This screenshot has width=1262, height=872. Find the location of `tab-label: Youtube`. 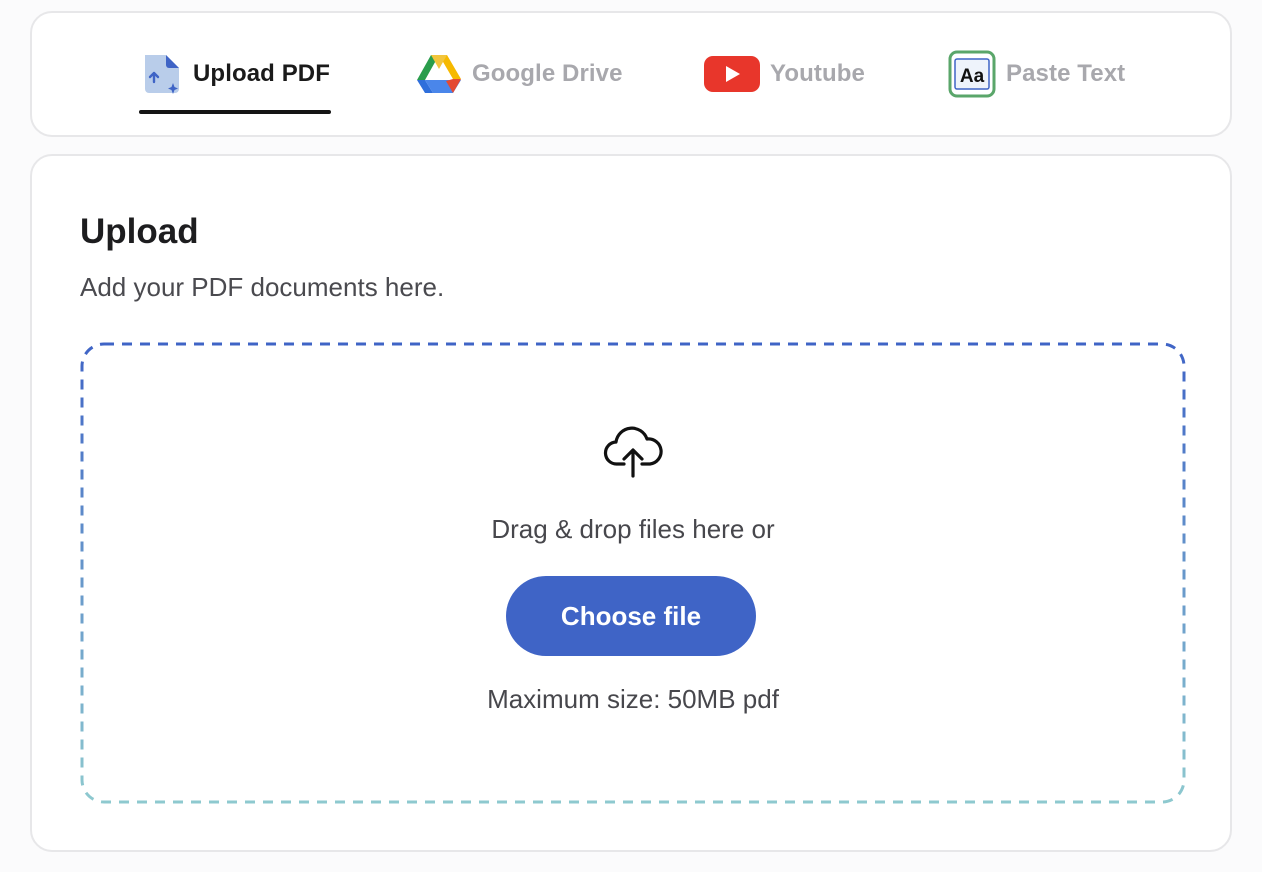

tab-label: Youtube is located at coordinates (817, 73).